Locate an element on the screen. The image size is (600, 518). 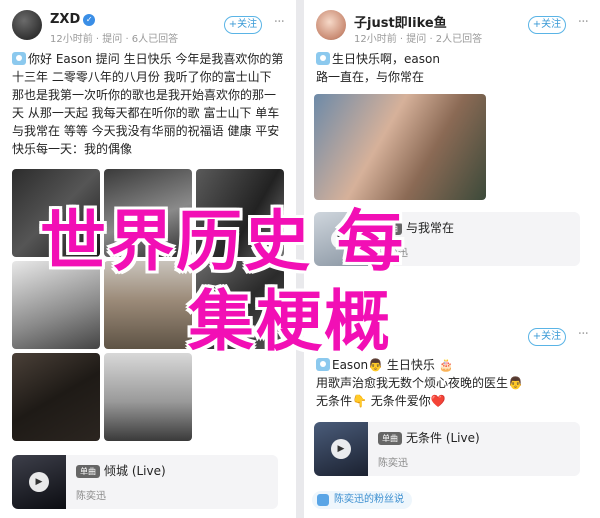
music-card: ▶ 单曲 无条件 (Live) 陈奕迅 is located at coordinates (447, 449).